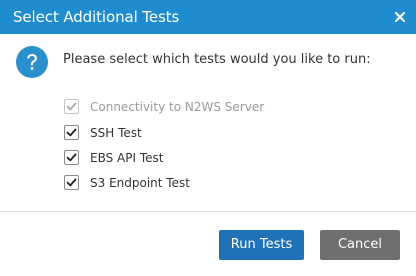 This screenshot has height=276, width=416. What do you see at coordinates (140, 183) in the screenshot?
I see `checkbox-label: S3 Endpoint Test` at bounding box center [140, 183].